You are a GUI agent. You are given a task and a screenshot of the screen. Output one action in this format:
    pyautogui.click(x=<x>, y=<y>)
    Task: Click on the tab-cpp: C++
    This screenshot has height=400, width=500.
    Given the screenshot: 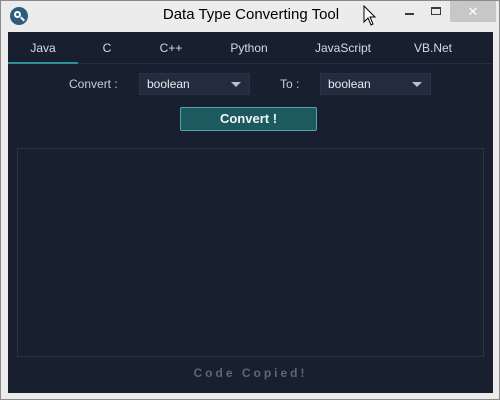 What is the action you would take?
    pyautogui.click(x=171, y=48)
    